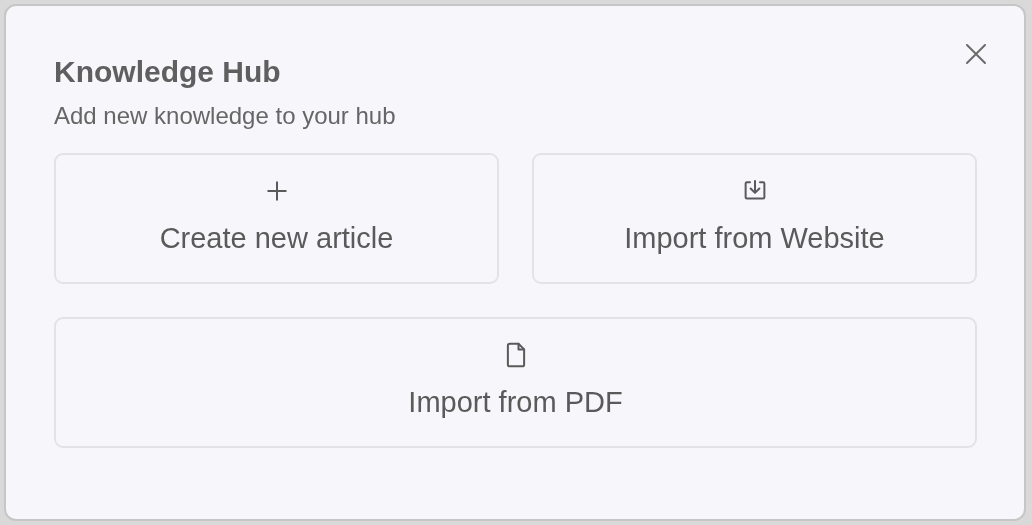 The width and height of the screenshot is (1032, 525). What do you see at coordinates (225, 116) in the screenshot?
I see `dialog-subtitle: Add new knowledge to your hub` at bounding box center [225, 116].